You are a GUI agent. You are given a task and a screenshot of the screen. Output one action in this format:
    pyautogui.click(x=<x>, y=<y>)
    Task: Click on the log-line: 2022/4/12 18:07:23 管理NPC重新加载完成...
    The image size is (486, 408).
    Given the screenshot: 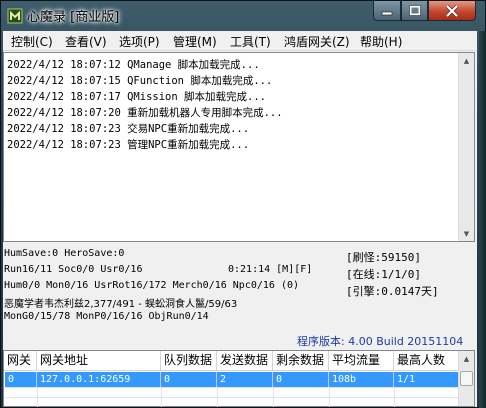 What is the action you would take?
    pyautogui.click(x=128, y=145)
    